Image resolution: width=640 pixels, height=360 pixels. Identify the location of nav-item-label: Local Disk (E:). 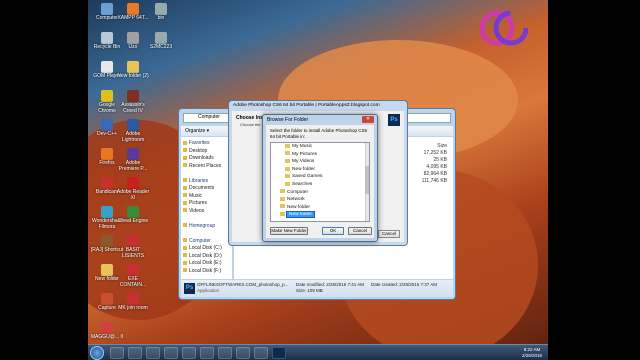
(205, 263).